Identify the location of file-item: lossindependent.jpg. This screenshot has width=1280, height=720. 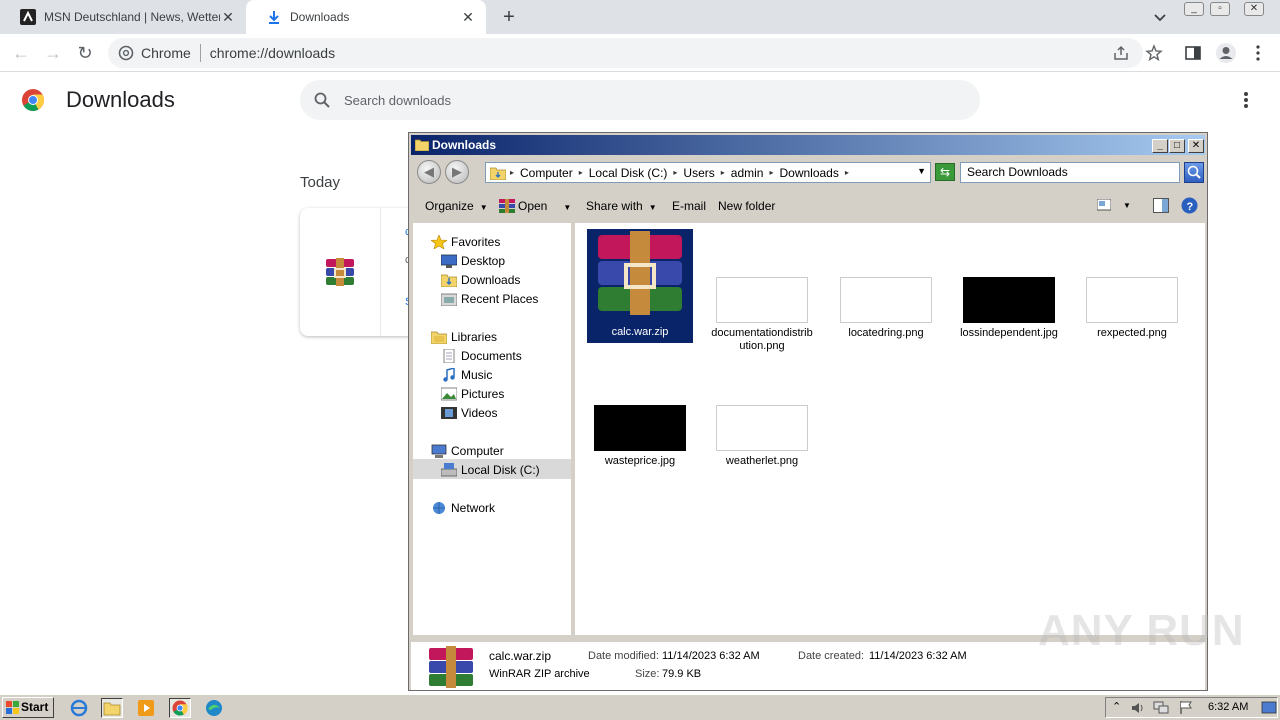
(1009, 308).